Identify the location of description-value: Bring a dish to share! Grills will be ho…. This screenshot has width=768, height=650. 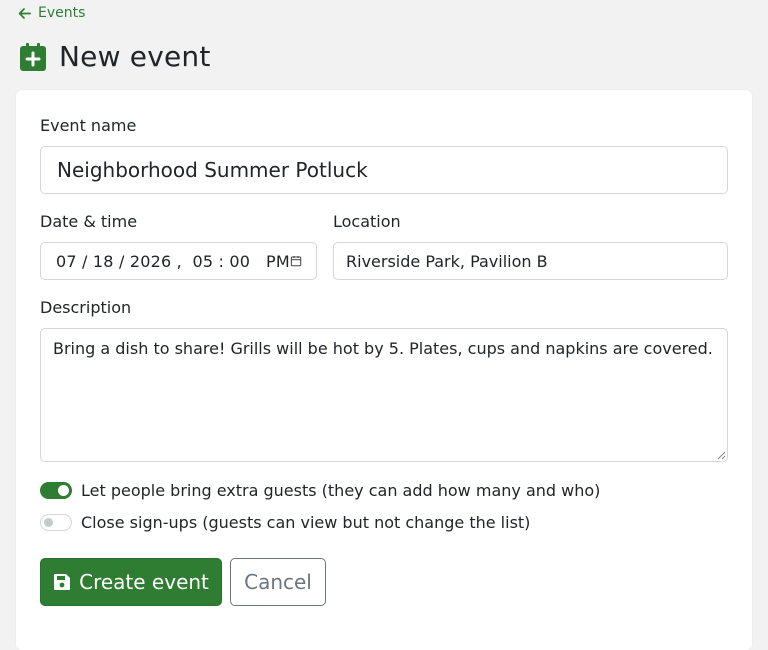
(383, 348).